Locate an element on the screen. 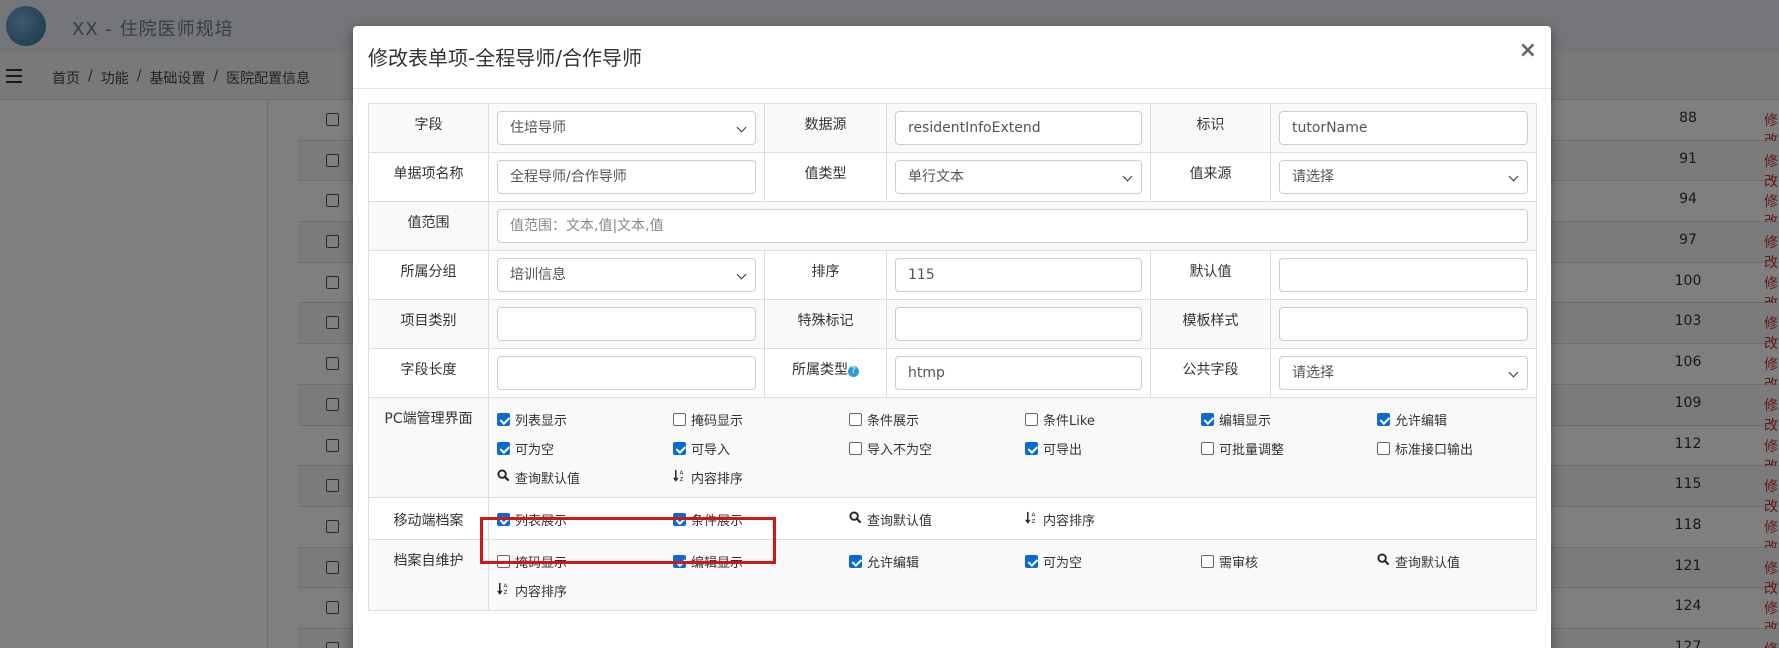  belong-type-label: 所属类型 is located at coordinates (820, 370).